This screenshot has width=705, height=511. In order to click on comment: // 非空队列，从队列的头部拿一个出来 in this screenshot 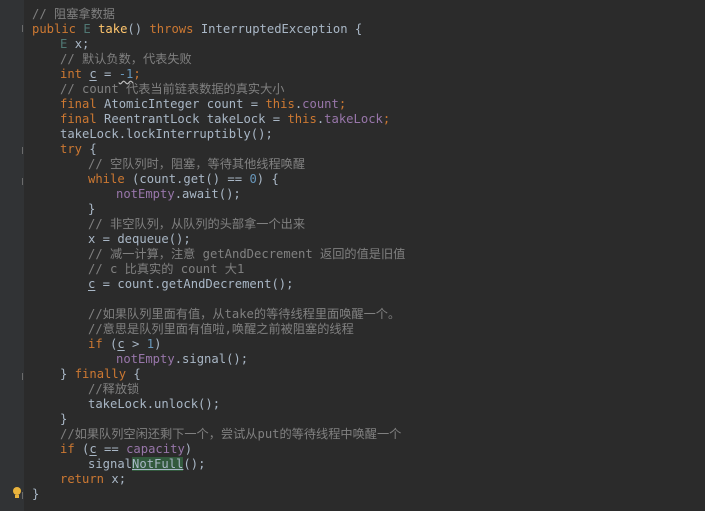, I will do `click(197, 224)`.